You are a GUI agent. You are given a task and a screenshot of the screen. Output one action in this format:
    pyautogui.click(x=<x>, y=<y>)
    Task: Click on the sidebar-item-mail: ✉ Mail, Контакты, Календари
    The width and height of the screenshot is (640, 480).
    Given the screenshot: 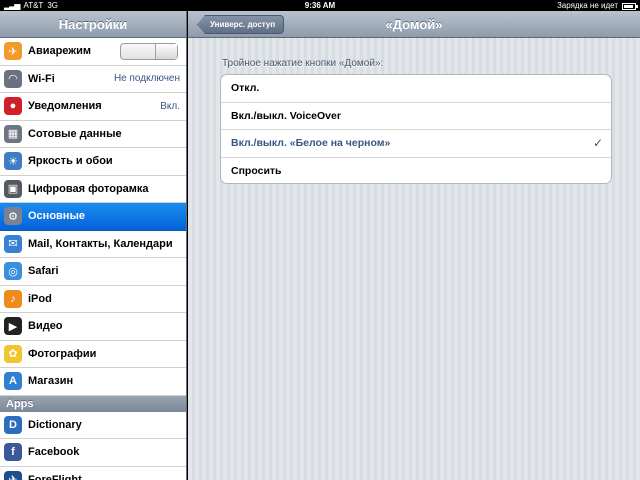 What is the action you would take?
    pyautogui.click(x=93, y=244)
    